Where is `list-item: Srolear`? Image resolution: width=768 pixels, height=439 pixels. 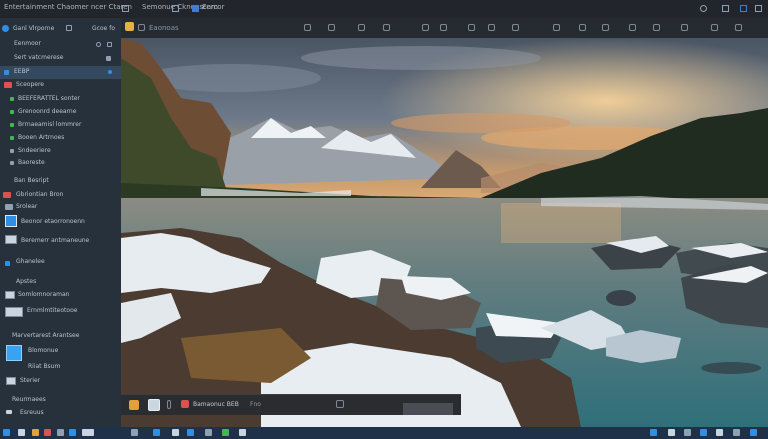 list-item: Srolear is located at coordinates (60, 207).